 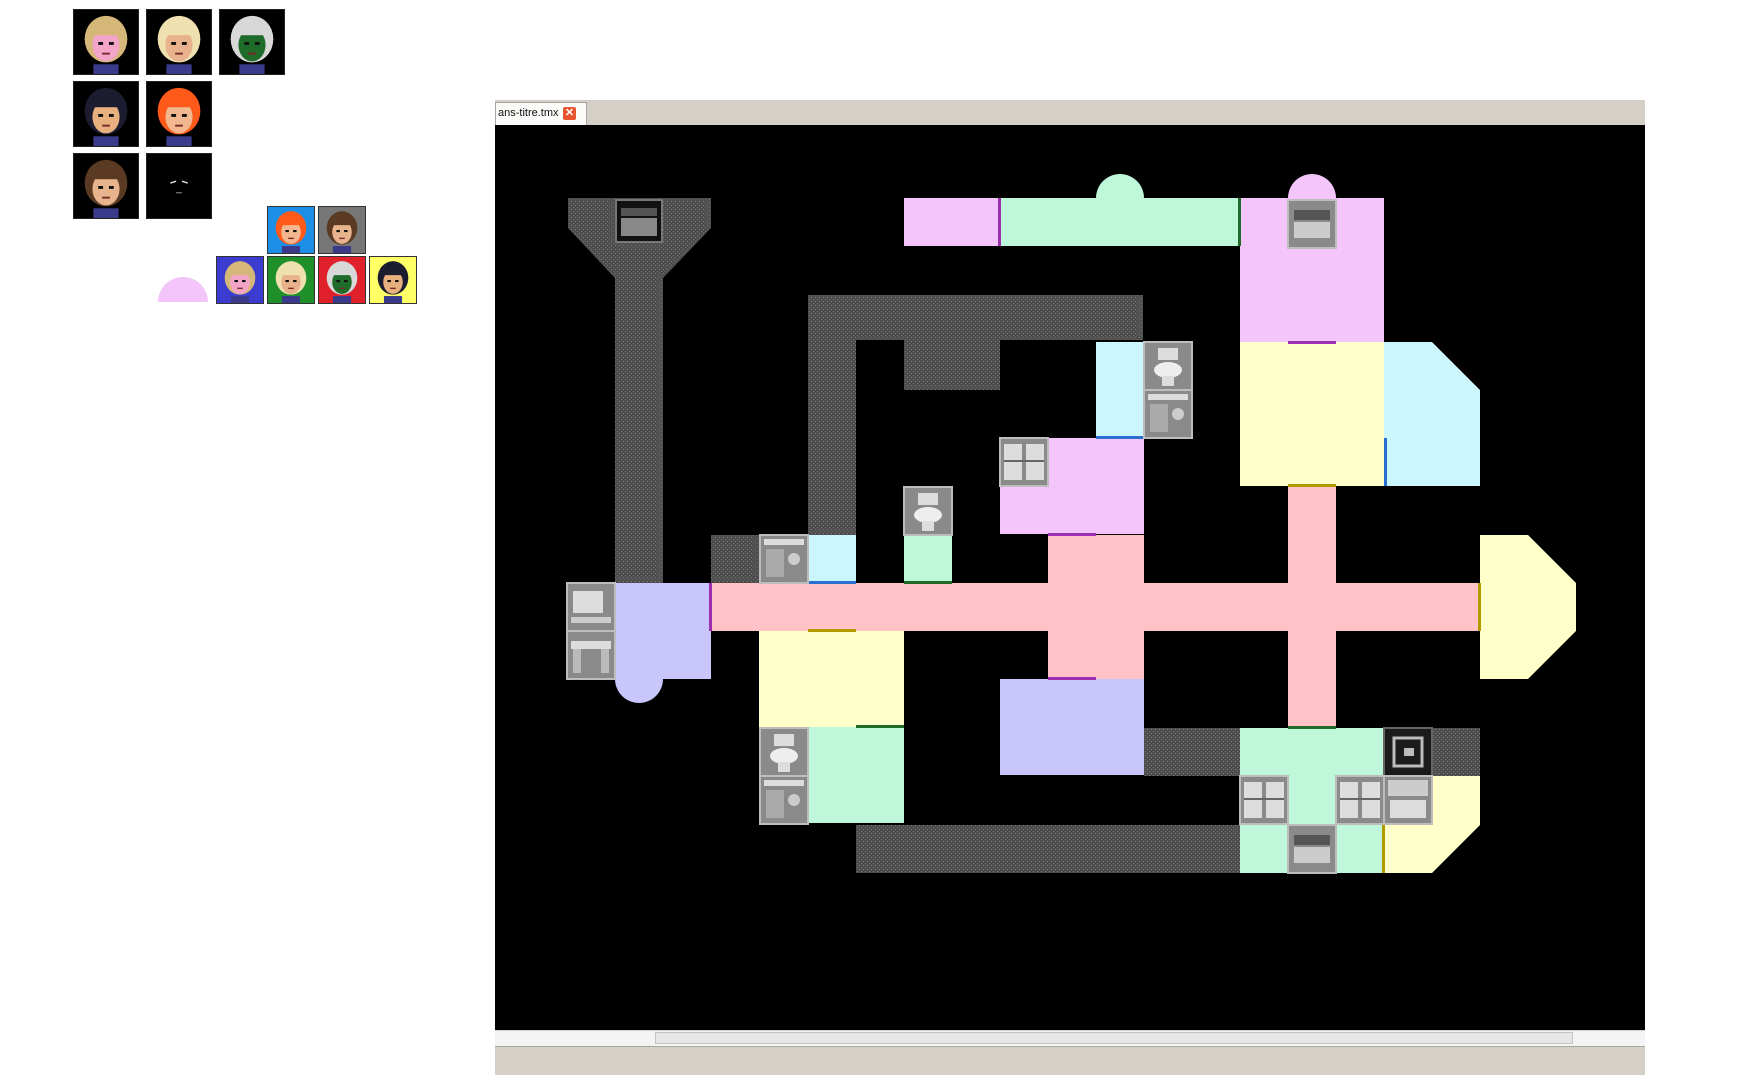 I want to click on room-mint-lower-left, so click(x=856, y=775).